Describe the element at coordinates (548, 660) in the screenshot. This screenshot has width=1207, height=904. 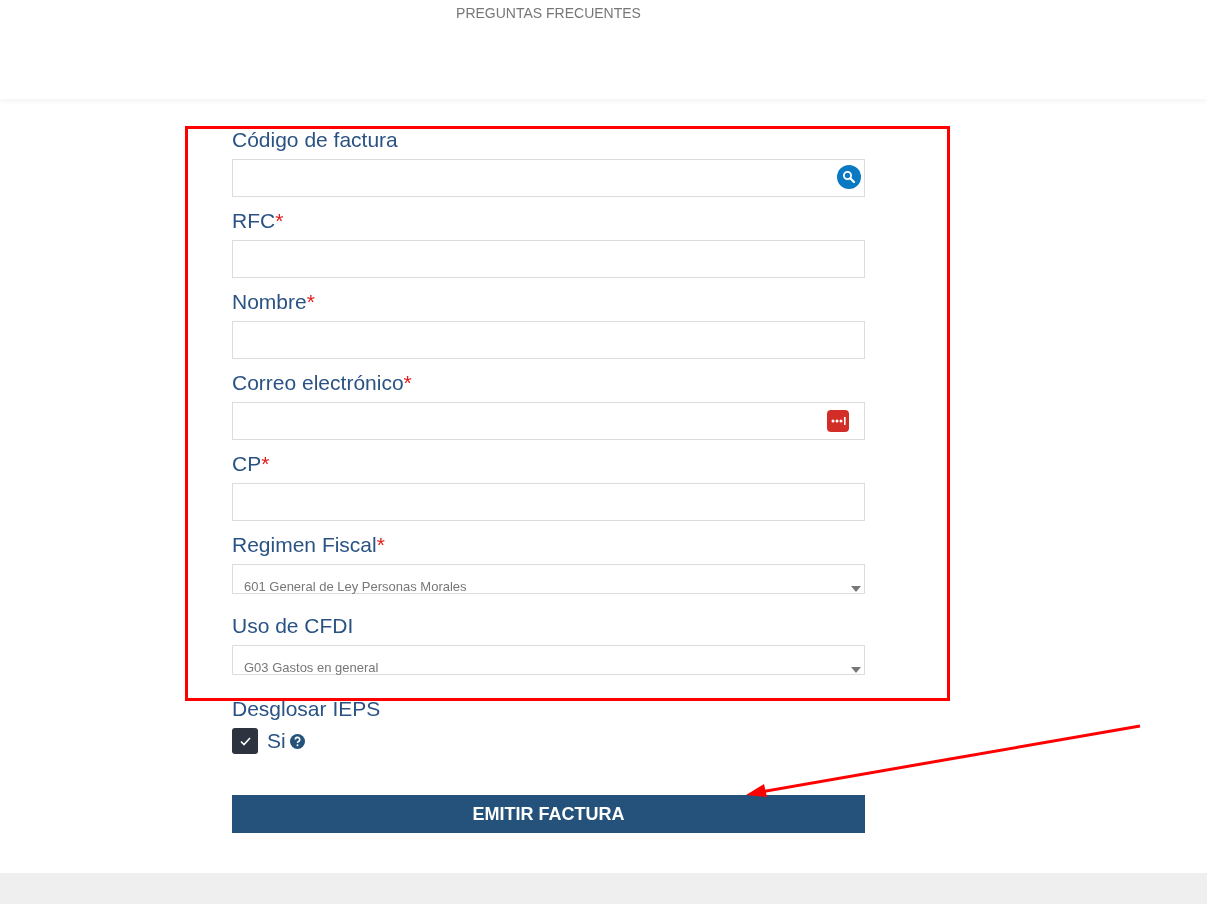
I see `select-field: G03 Gastos en general` at that location.